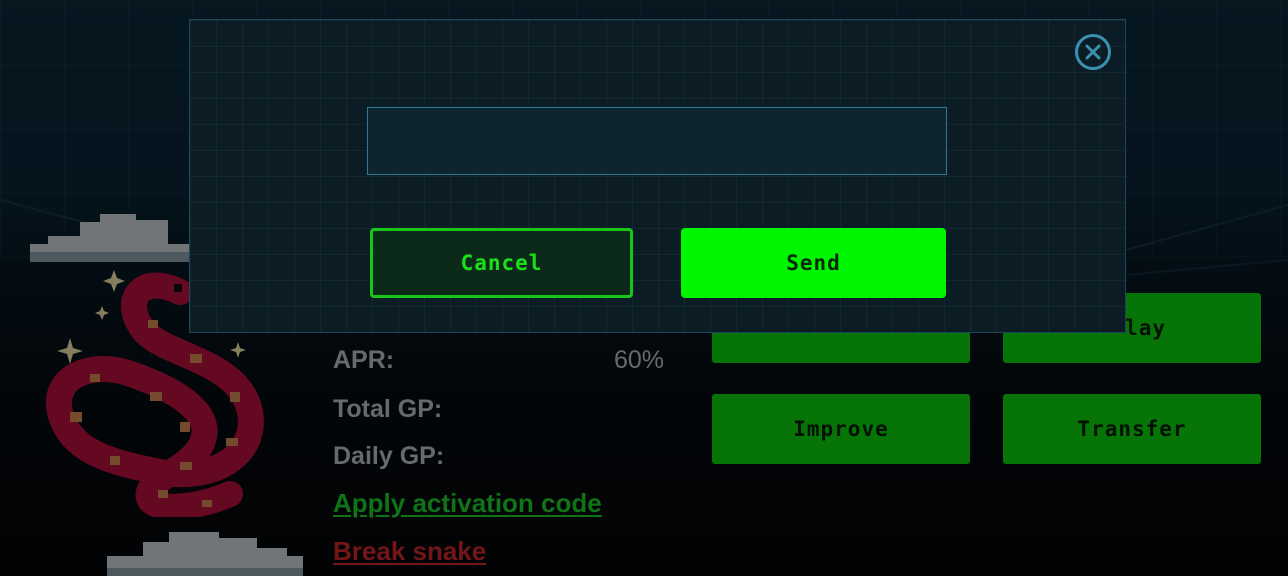 This screenshot has width=1288, height=576. I want to click on close-button, so click(1093, 52).